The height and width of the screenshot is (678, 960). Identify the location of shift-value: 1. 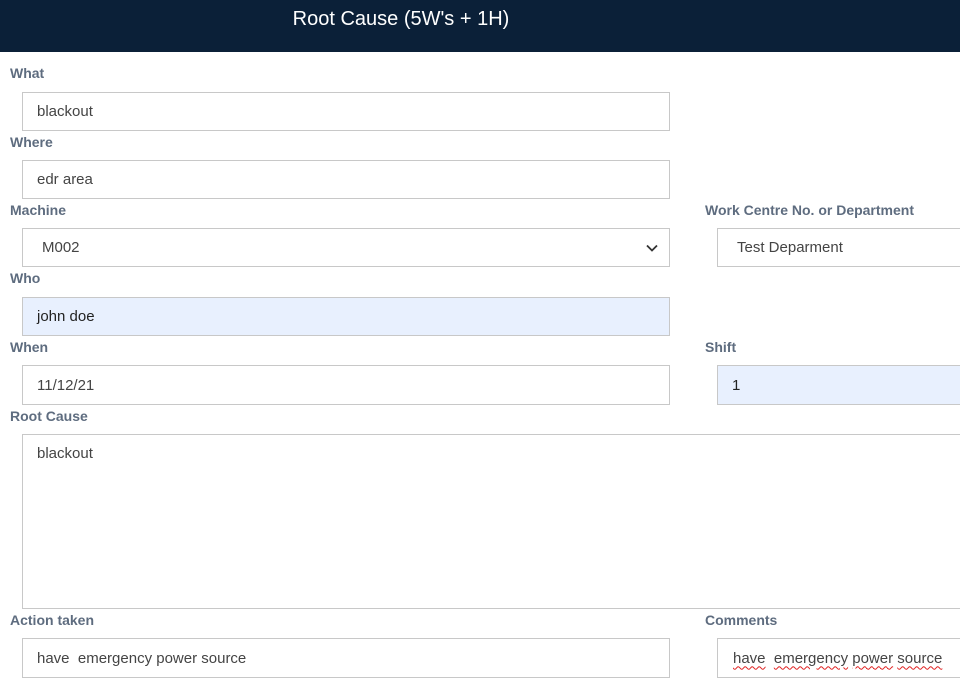
(736, 385).